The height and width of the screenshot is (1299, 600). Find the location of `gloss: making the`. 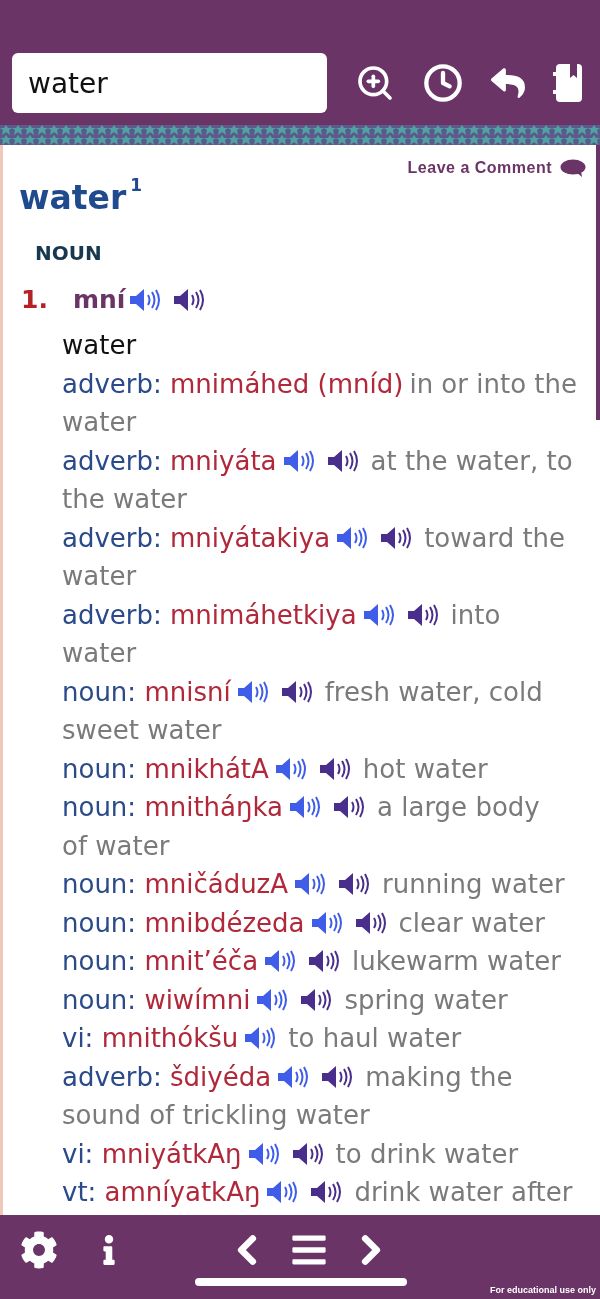

gloss: making the is located at coordinates (439, 1076).